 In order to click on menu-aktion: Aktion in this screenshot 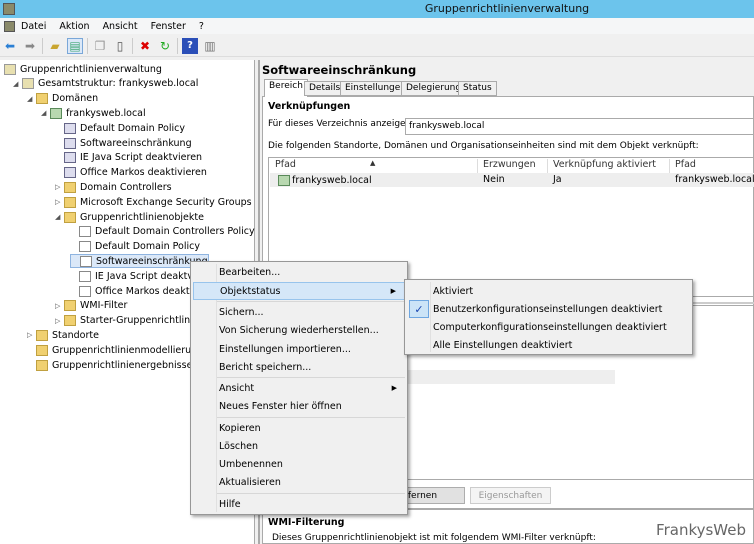, I will do `click(74, 26)`.